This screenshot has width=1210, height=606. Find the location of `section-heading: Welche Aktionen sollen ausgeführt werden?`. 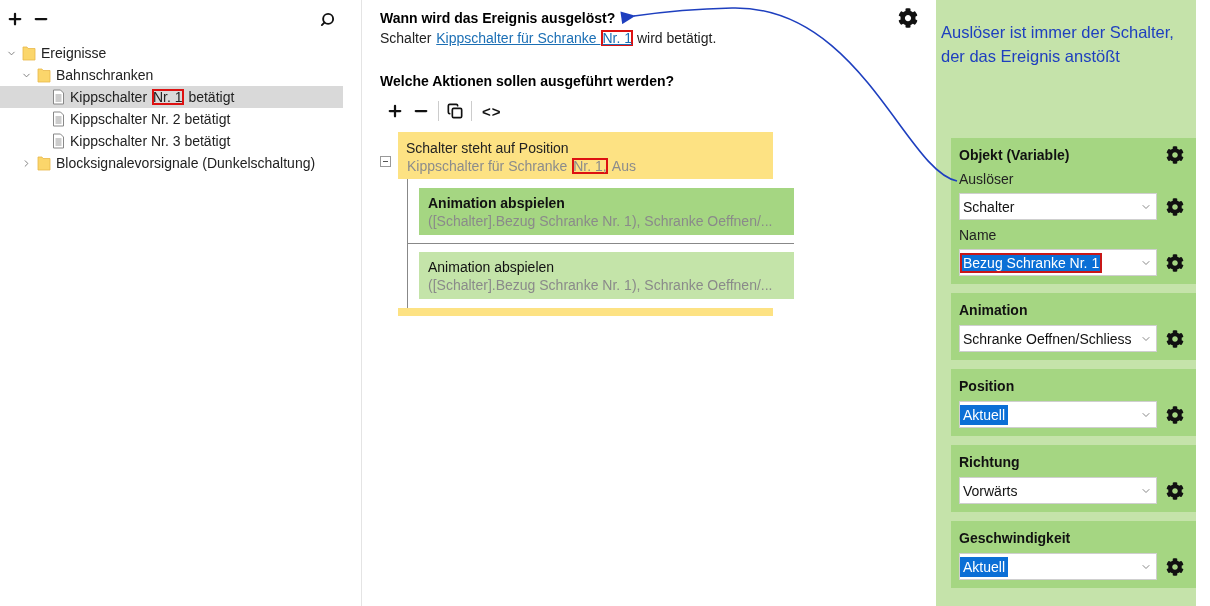

section-heading: Welche Aktionen sollen ausgeführt werden? is located at coordinates (527, 81).